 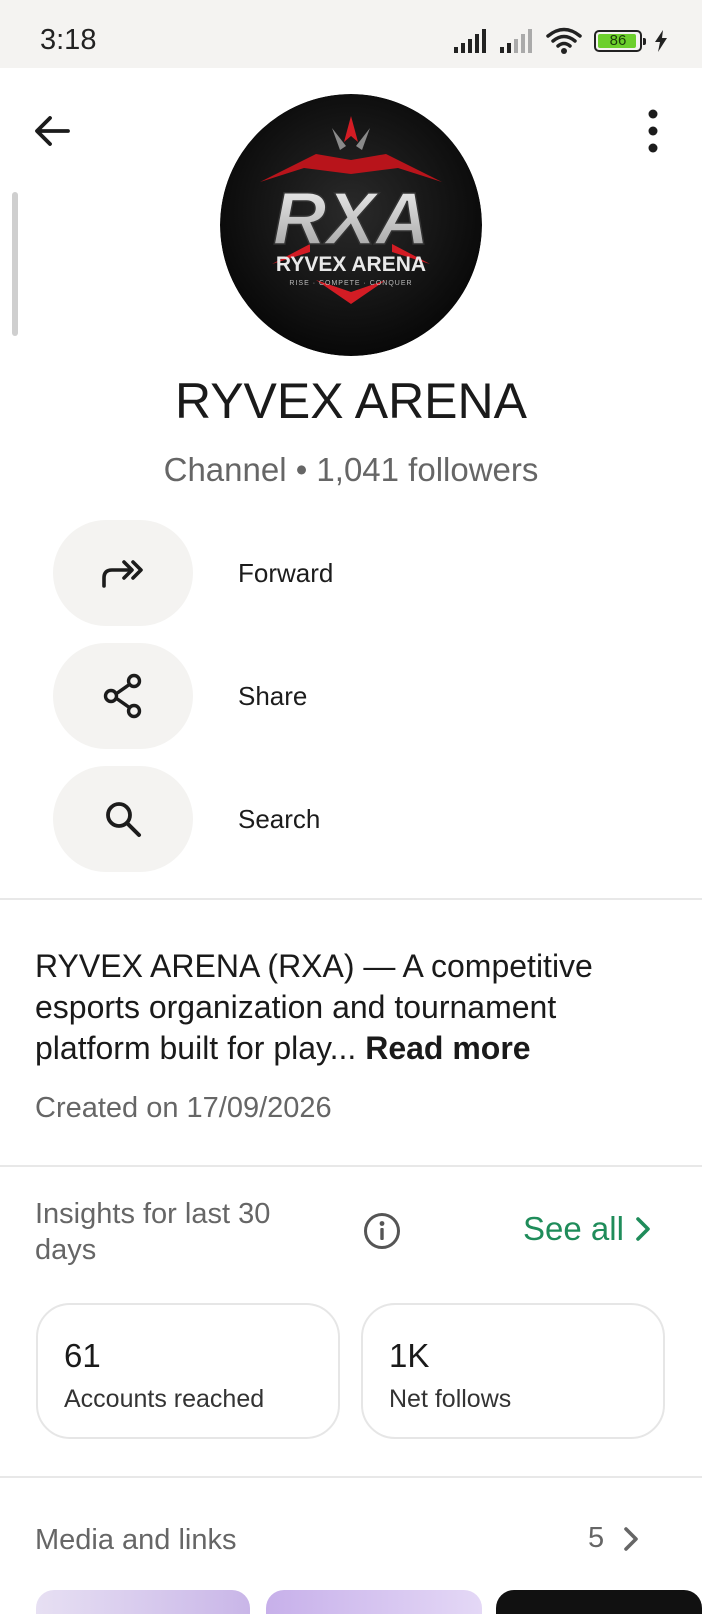 What do you see at coordinates (188, 1371) in the screenshot?
I see `insight-card-accounts-reached: 61 Accounts reached` at bounding box center [188, 1371].